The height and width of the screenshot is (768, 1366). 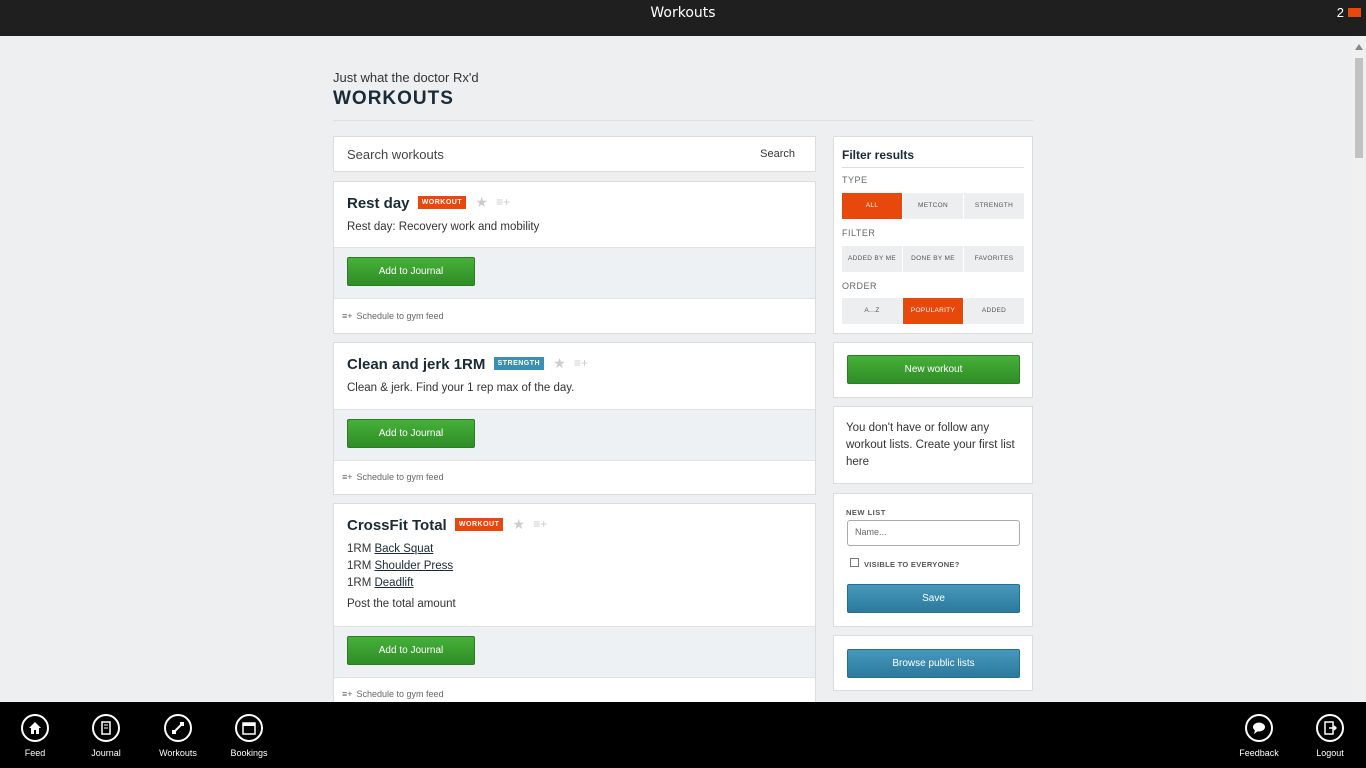 I want to click on movement-link: Back Squat, so click(x=403, y=549).